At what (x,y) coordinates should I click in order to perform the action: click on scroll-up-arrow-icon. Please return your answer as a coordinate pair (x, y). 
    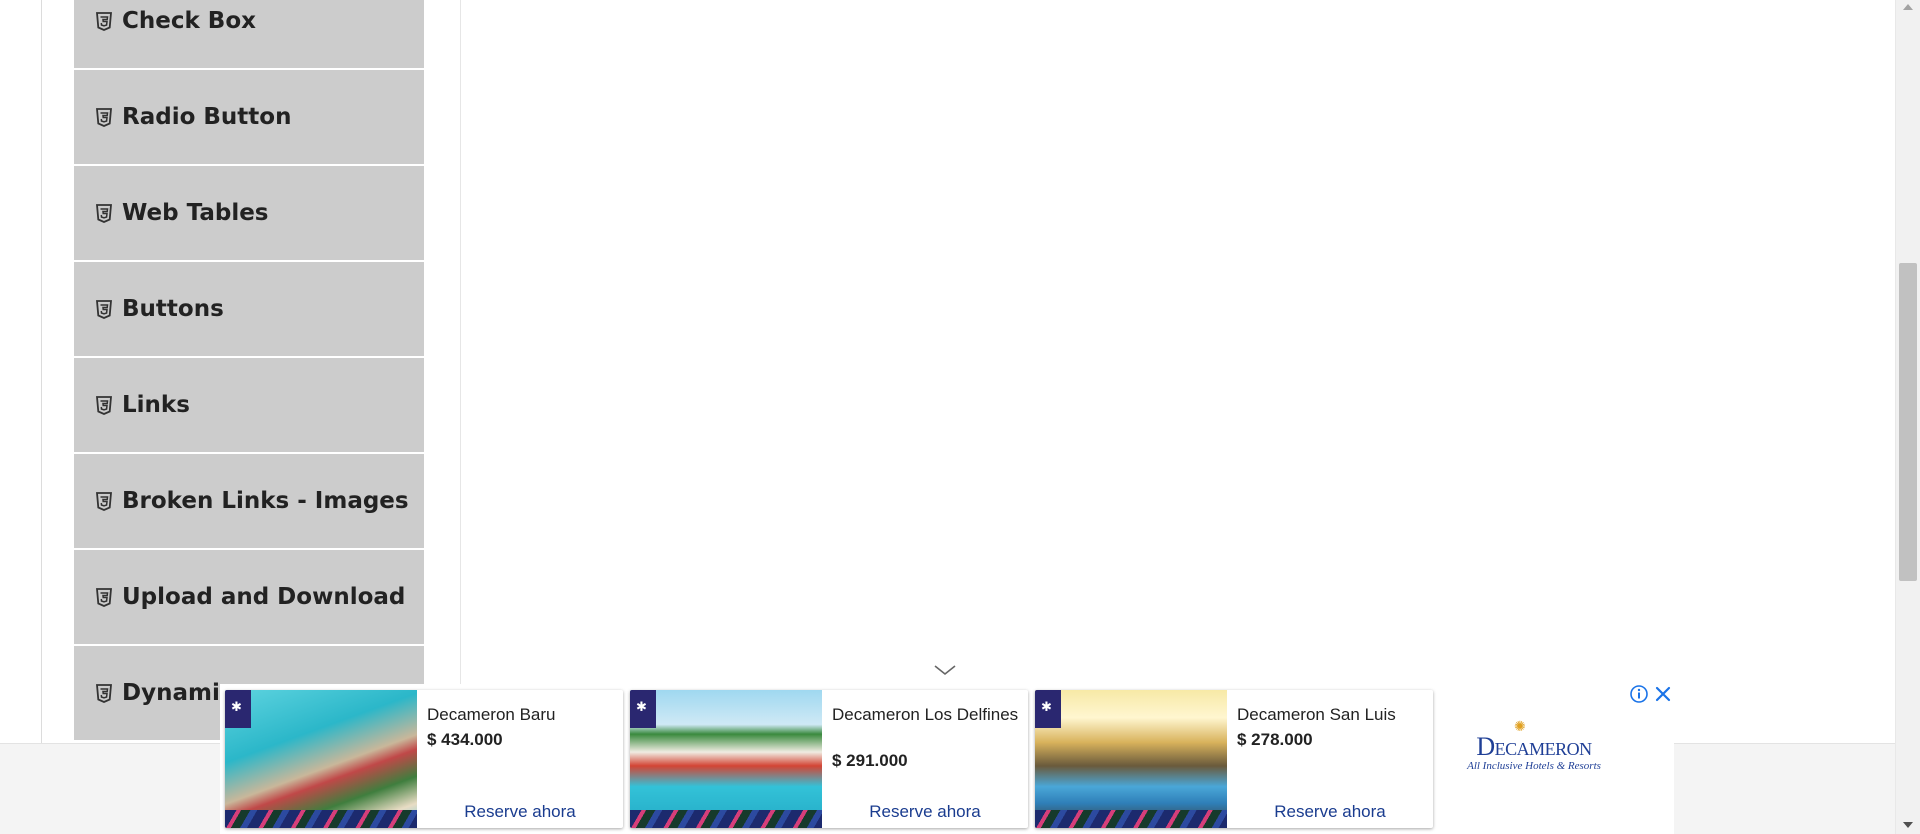
    Looking at the image, I should click on (1908, 7).